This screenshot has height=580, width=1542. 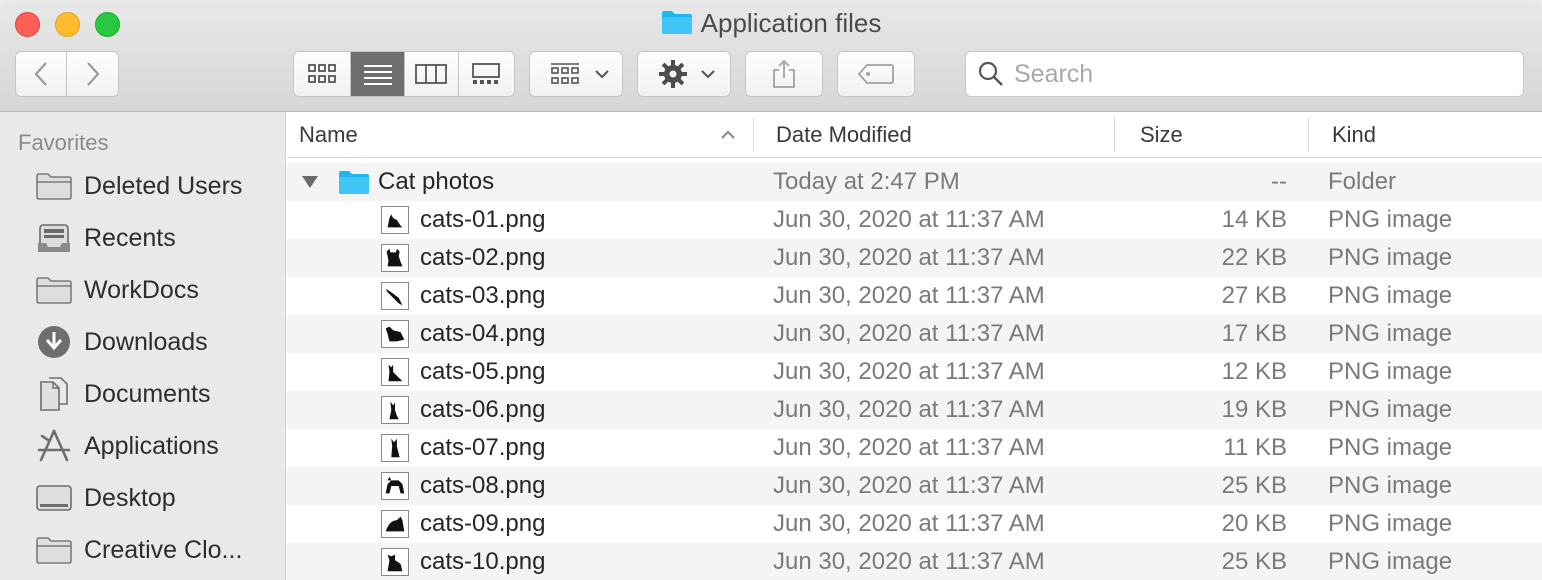 What do you see at coordinates (163, 185) in the screenshot?
I see `sidebar-item-label: Deleted Users` at bounding box center [163, 185].